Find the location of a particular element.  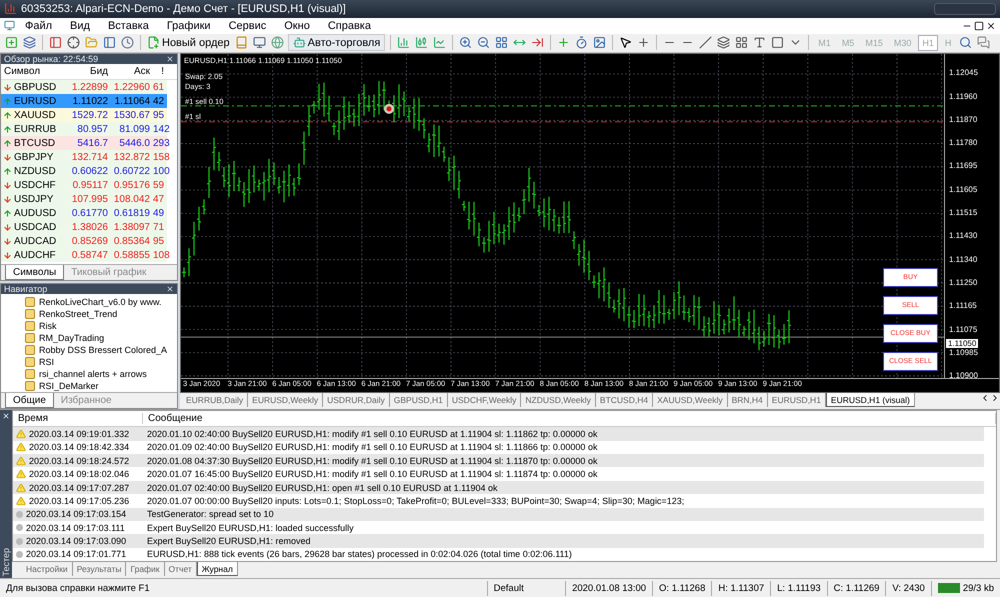

column-header: ! is located at coordinates (160, 72).